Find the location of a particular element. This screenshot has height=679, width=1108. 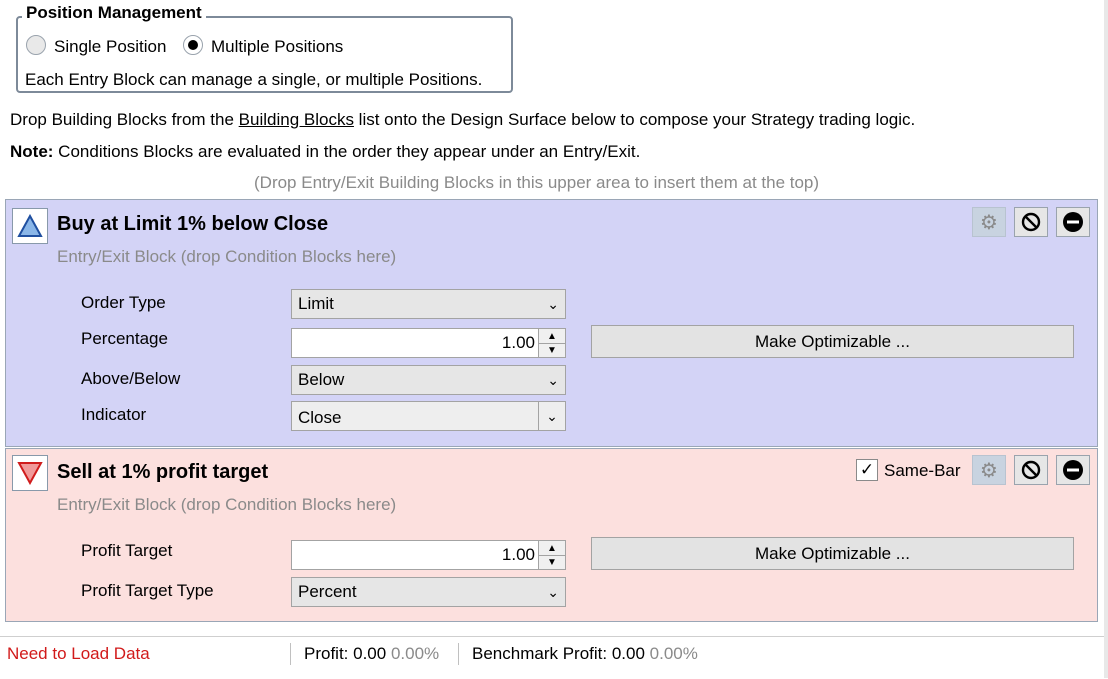

order-type-select: Limit ⌄ is located at coordinates (428, 304).